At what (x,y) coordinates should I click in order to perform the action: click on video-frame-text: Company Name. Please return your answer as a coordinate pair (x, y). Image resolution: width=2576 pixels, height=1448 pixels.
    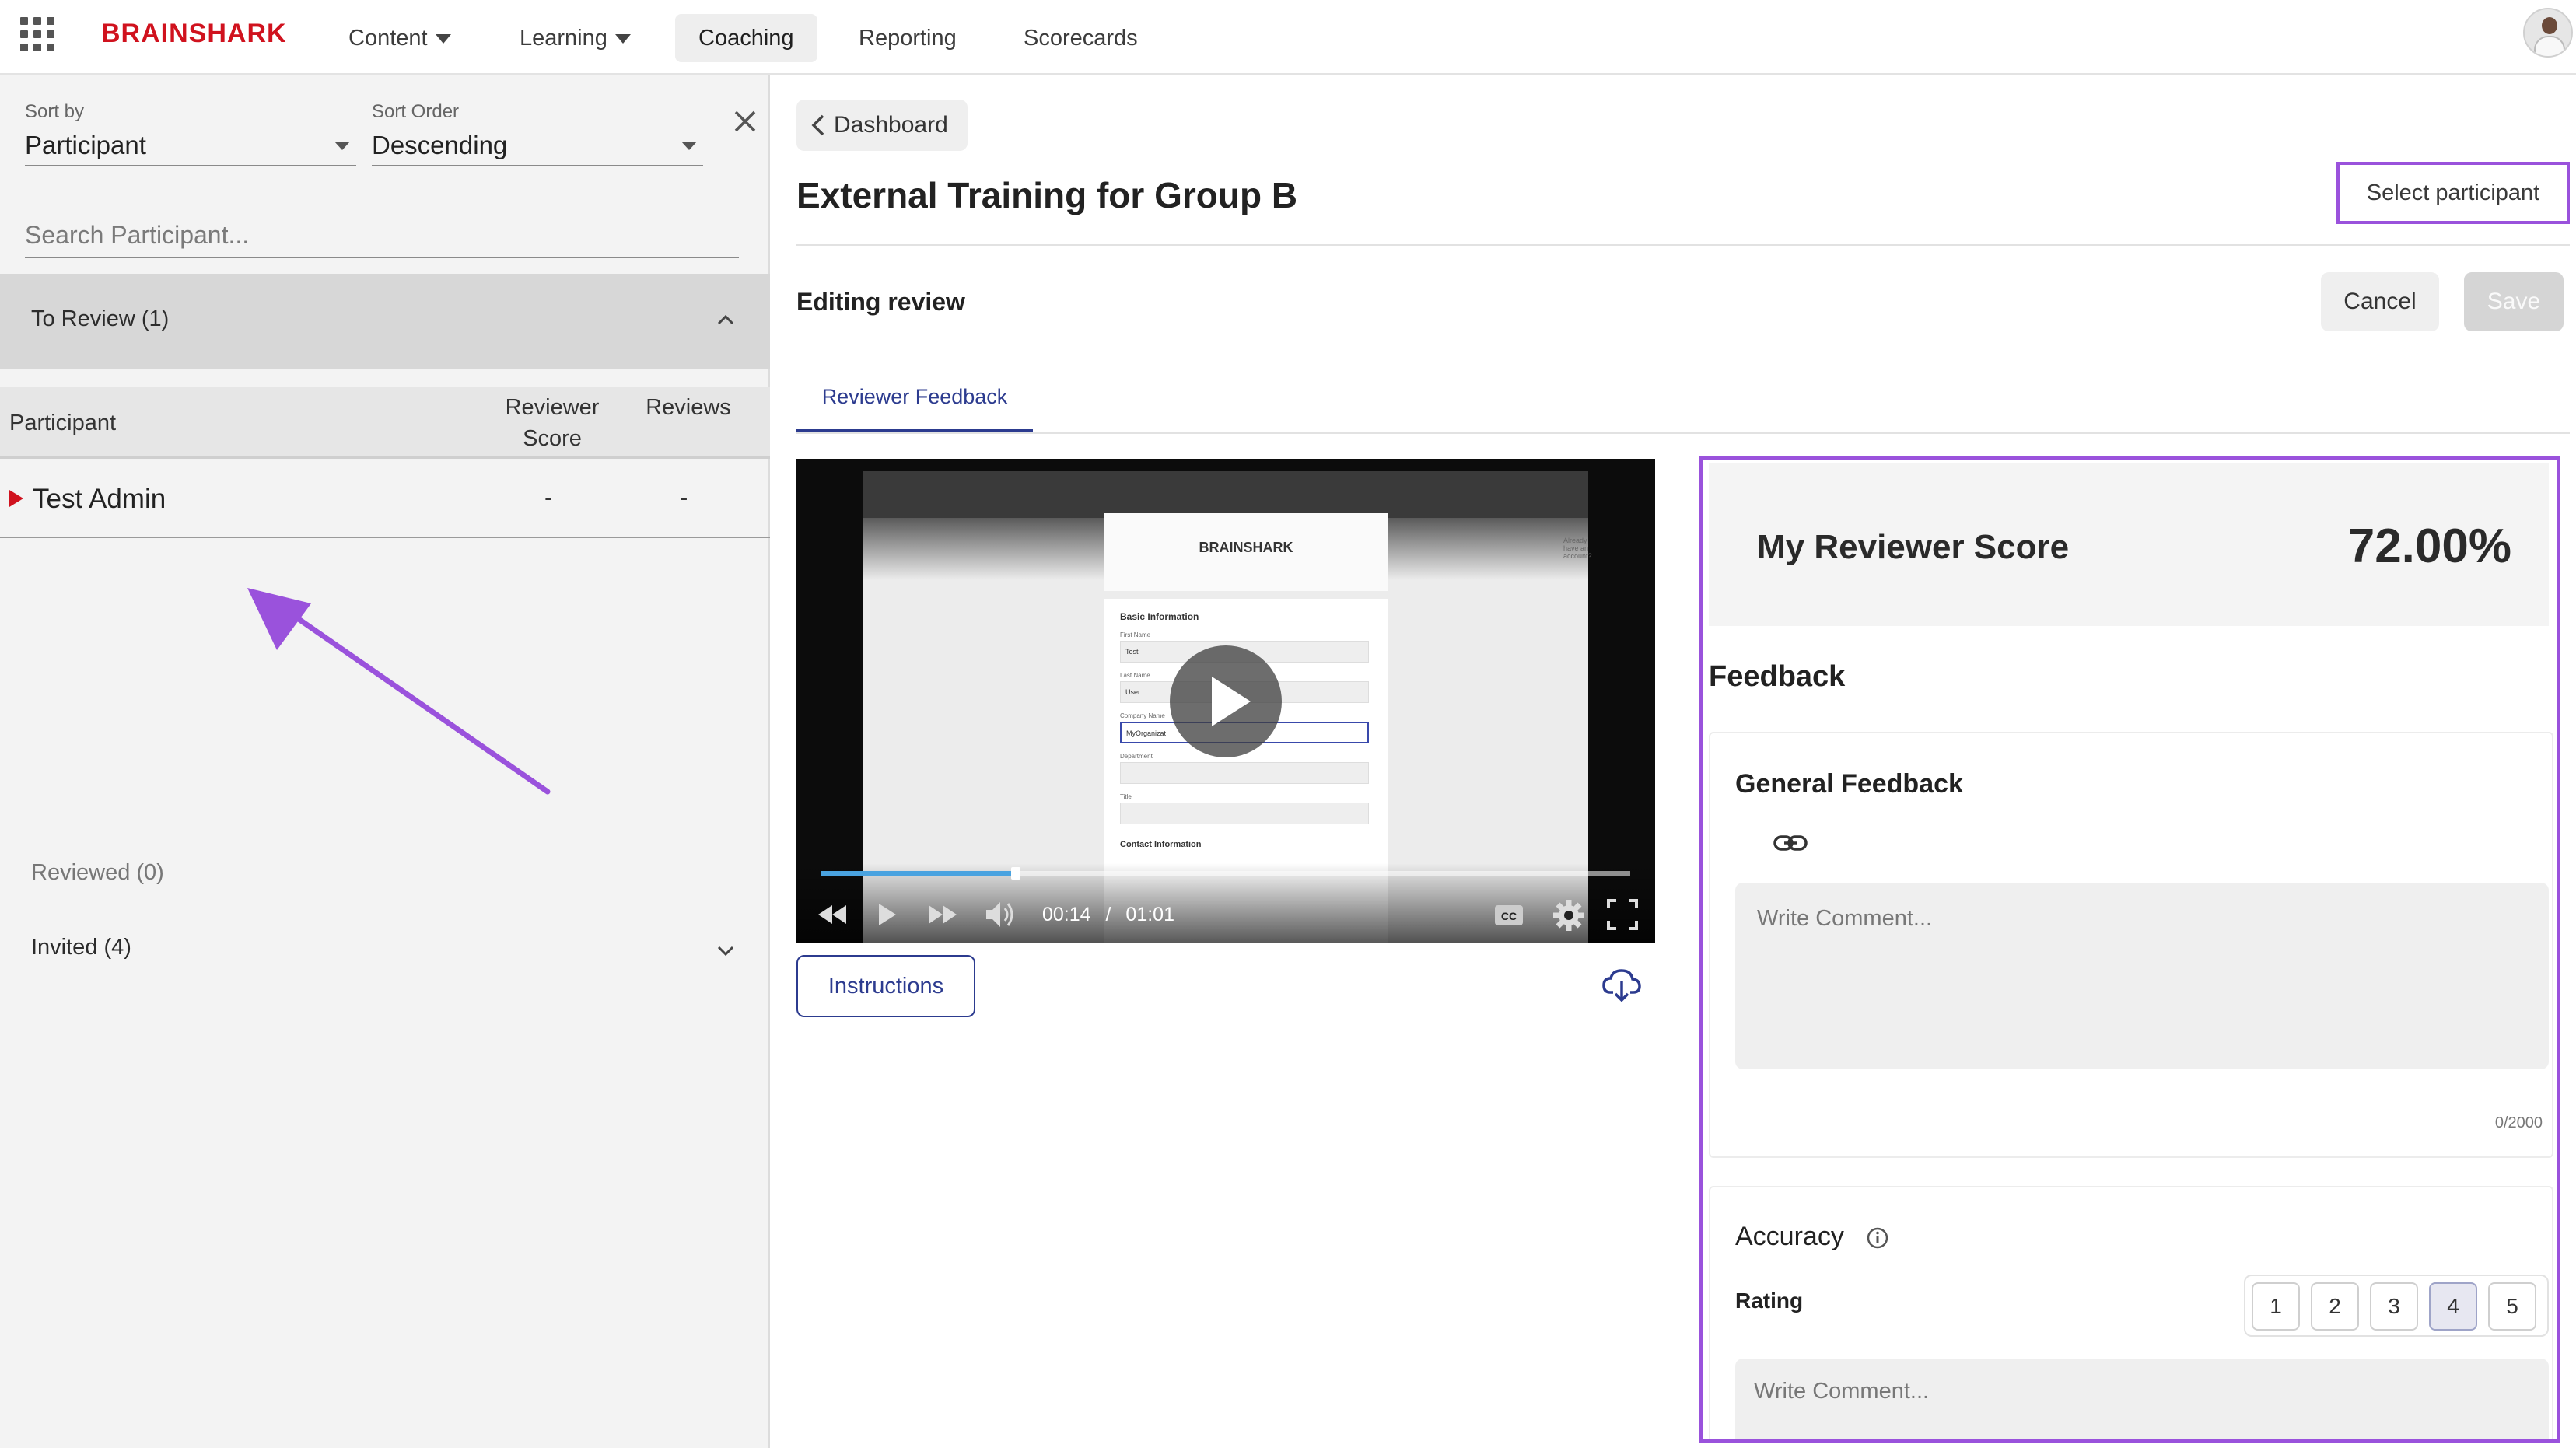
    Looking at the image, I should click on (1143, 715).